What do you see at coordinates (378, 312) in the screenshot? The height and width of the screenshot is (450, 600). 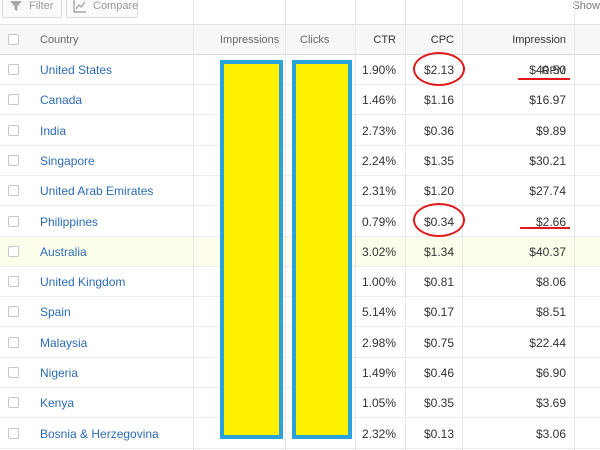 I see `ctr-cell: 5.14%` at bounding box center [378, 312].